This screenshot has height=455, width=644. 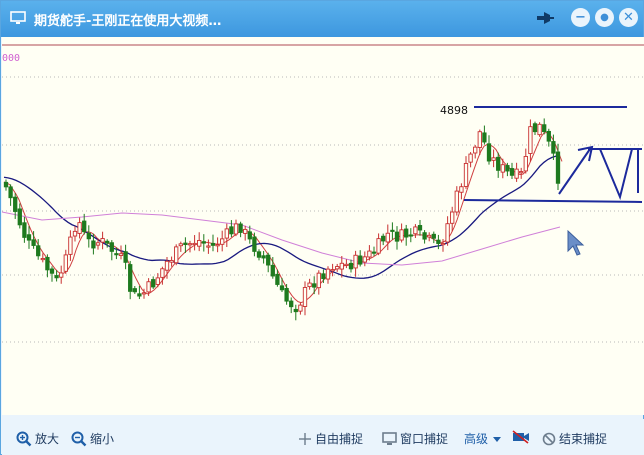 I want to click on support-line, so click(x=553, y=201).